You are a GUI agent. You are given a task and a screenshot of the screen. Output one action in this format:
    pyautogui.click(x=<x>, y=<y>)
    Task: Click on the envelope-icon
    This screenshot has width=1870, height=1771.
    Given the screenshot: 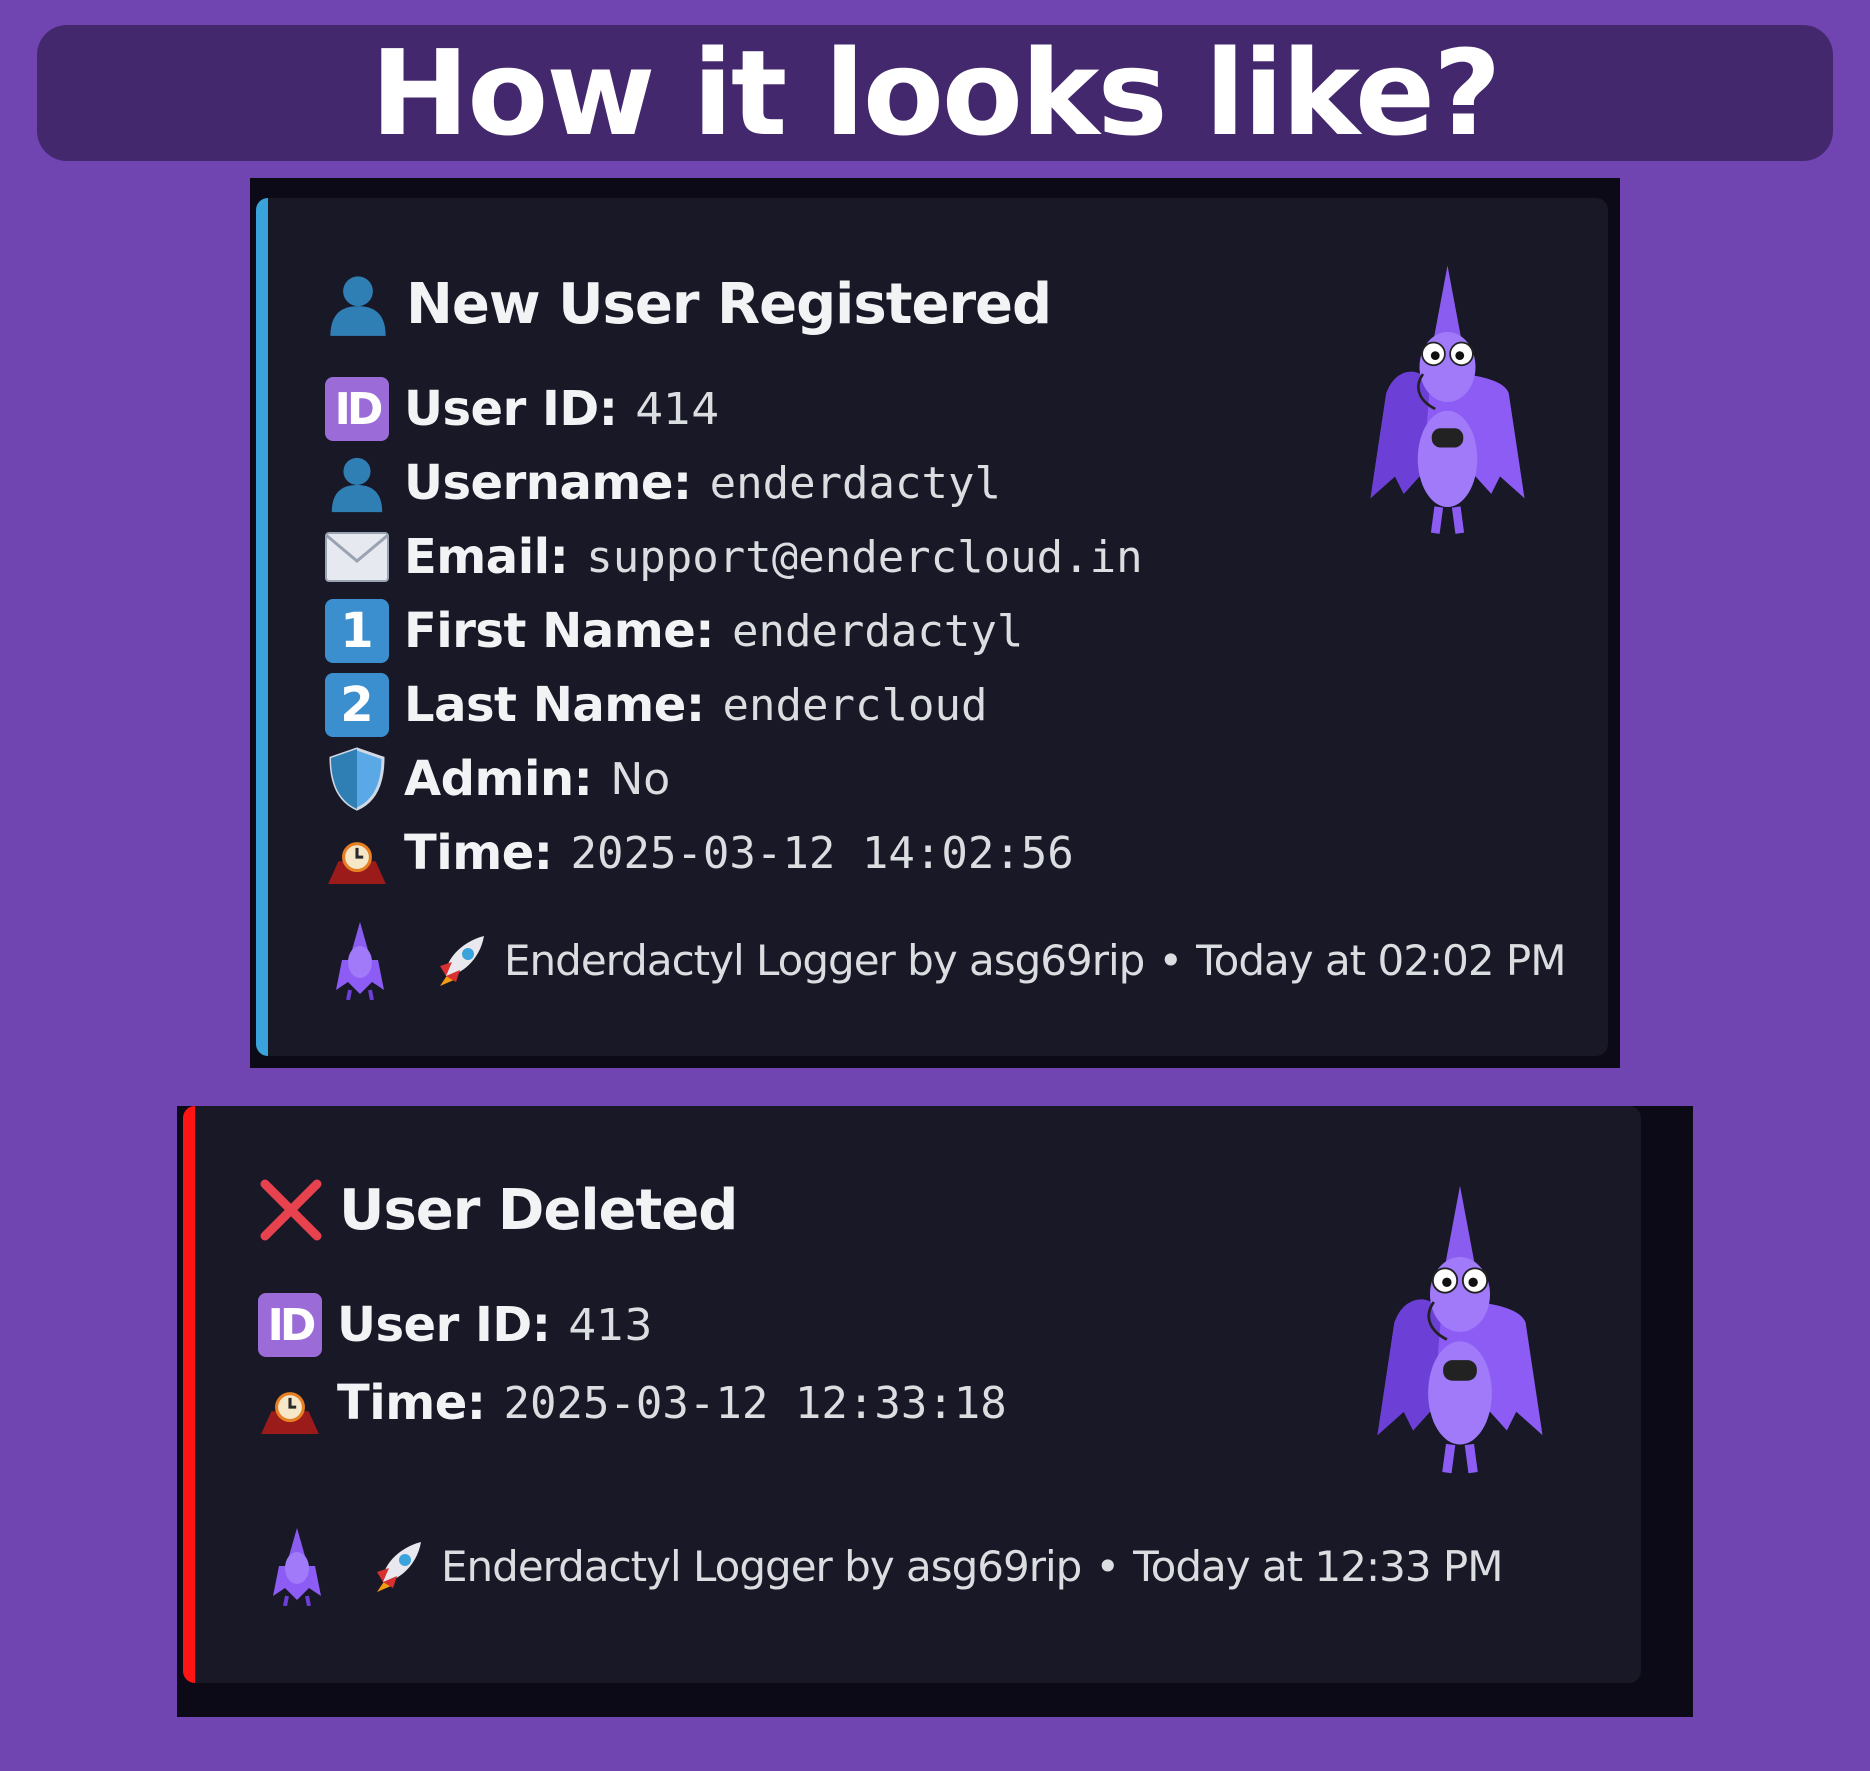 What is the action you would take?
    pyautogui.click(x=357, y=557)
    